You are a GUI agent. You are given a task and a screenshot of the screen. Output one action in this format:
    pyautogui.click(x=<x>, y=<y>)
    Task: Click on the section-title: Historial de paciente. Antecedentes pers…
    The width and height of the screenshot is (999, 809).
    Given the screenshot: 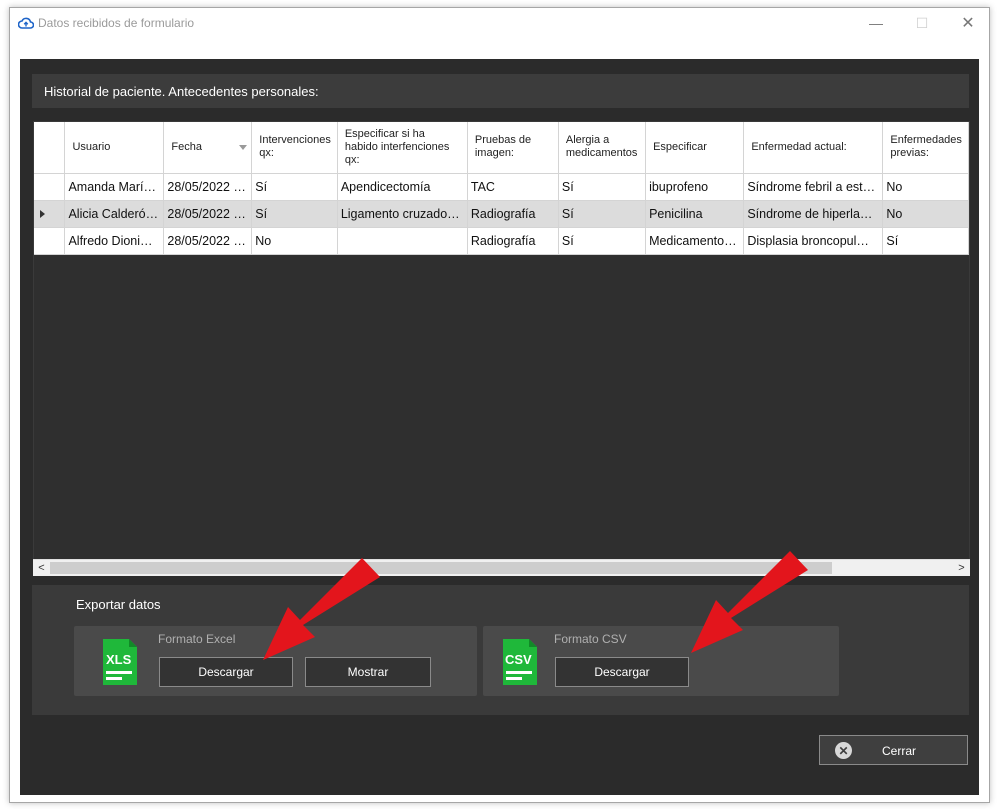 What is the action you would take?
    pyautogui.click(x=181, y=91)
    